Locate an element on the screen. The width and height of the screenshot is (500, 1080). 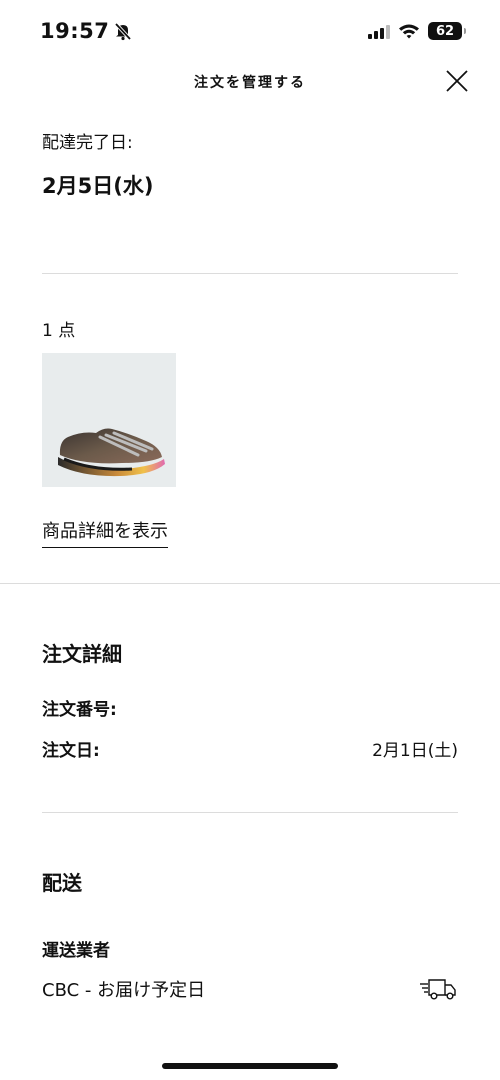
order-date-row: 注文日: 2月1日(土) is located at coordinates (250, 748).